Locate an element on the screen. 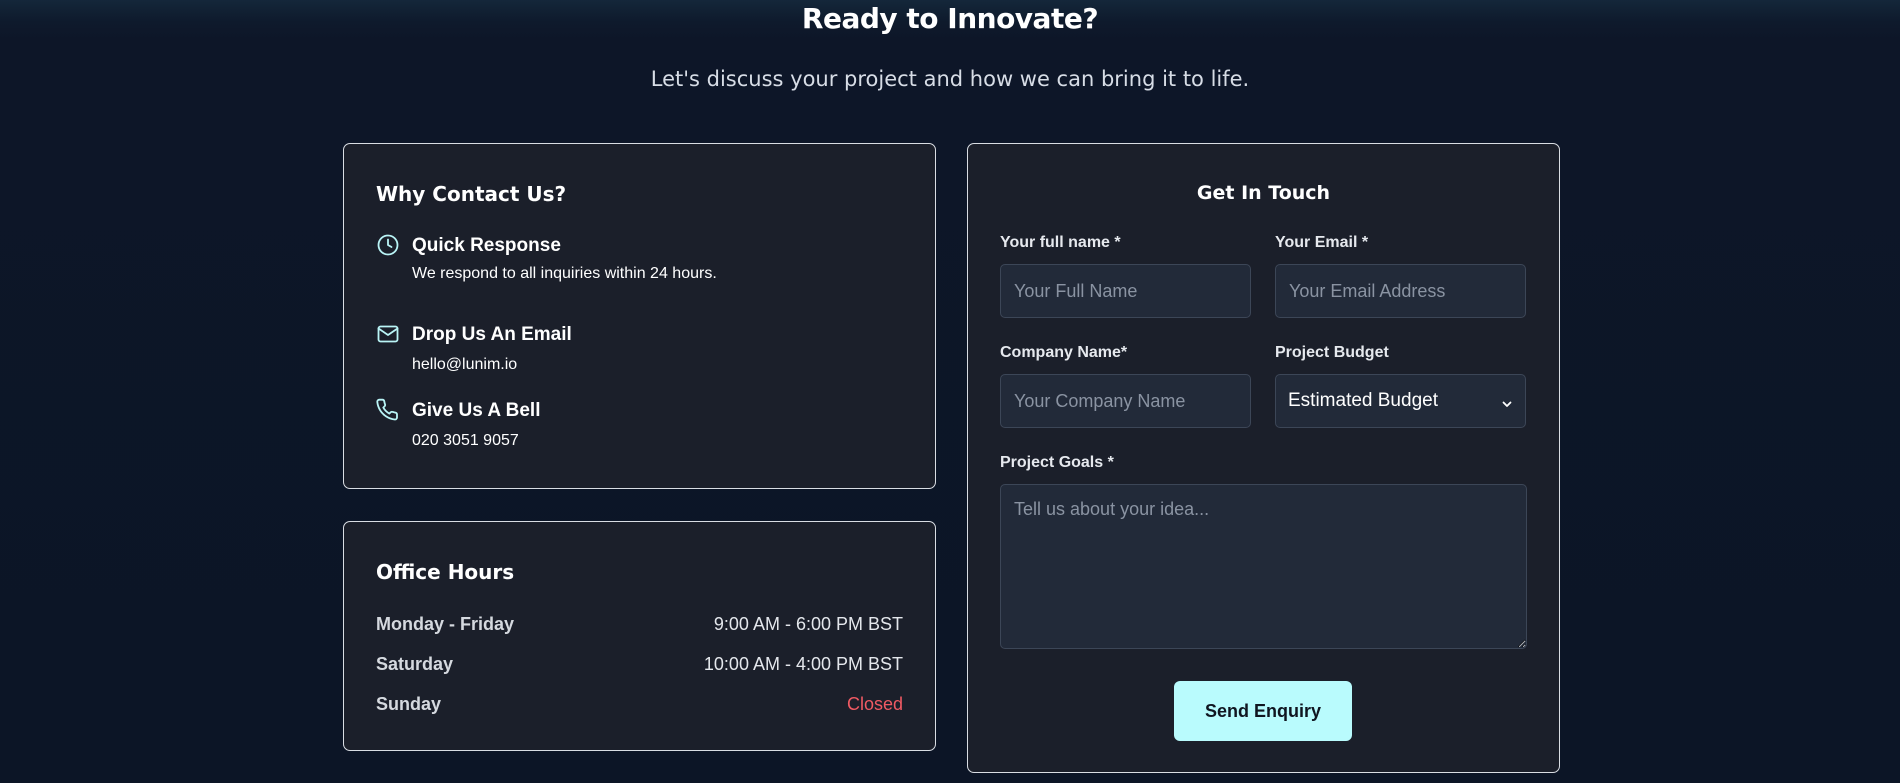 The height and width of the screenshot is (783, 1900). hours-day: Monday - Friday is located at coordinates (445, 624).